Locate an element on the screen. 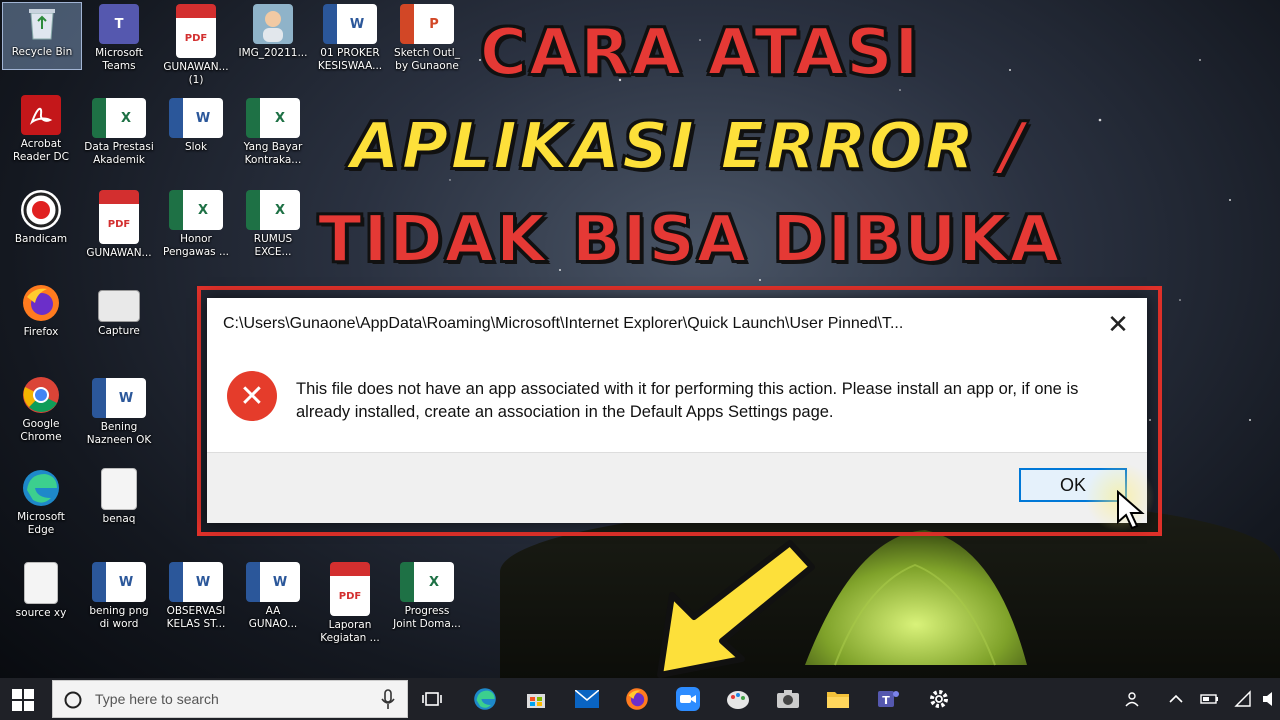 The image size is (1280, 720). desktop-icon-slok: W Slok is located at coordinates (196, 126).